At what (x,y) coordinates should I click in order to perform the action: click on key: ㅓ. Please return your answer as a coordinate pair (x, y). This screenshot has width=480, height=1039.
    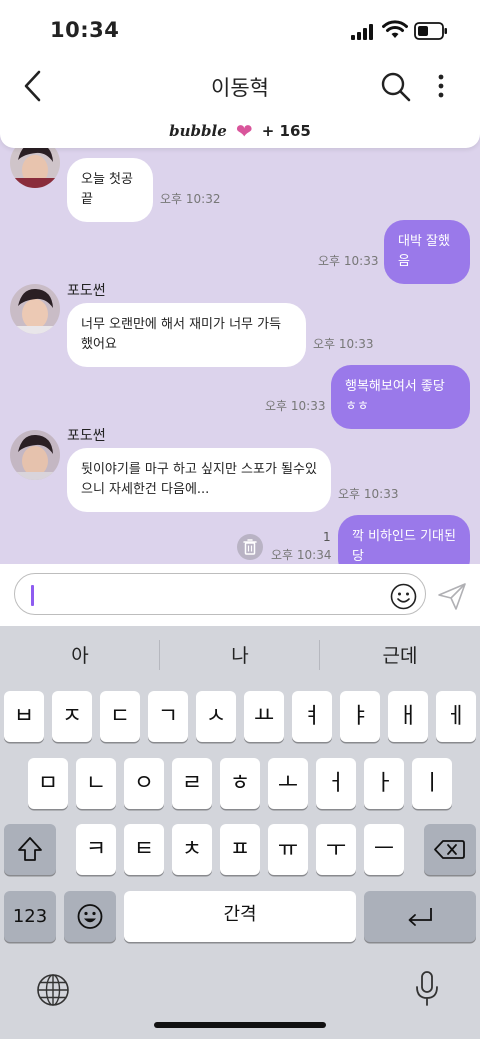
    Looking at the image, I should click on (336, 783).